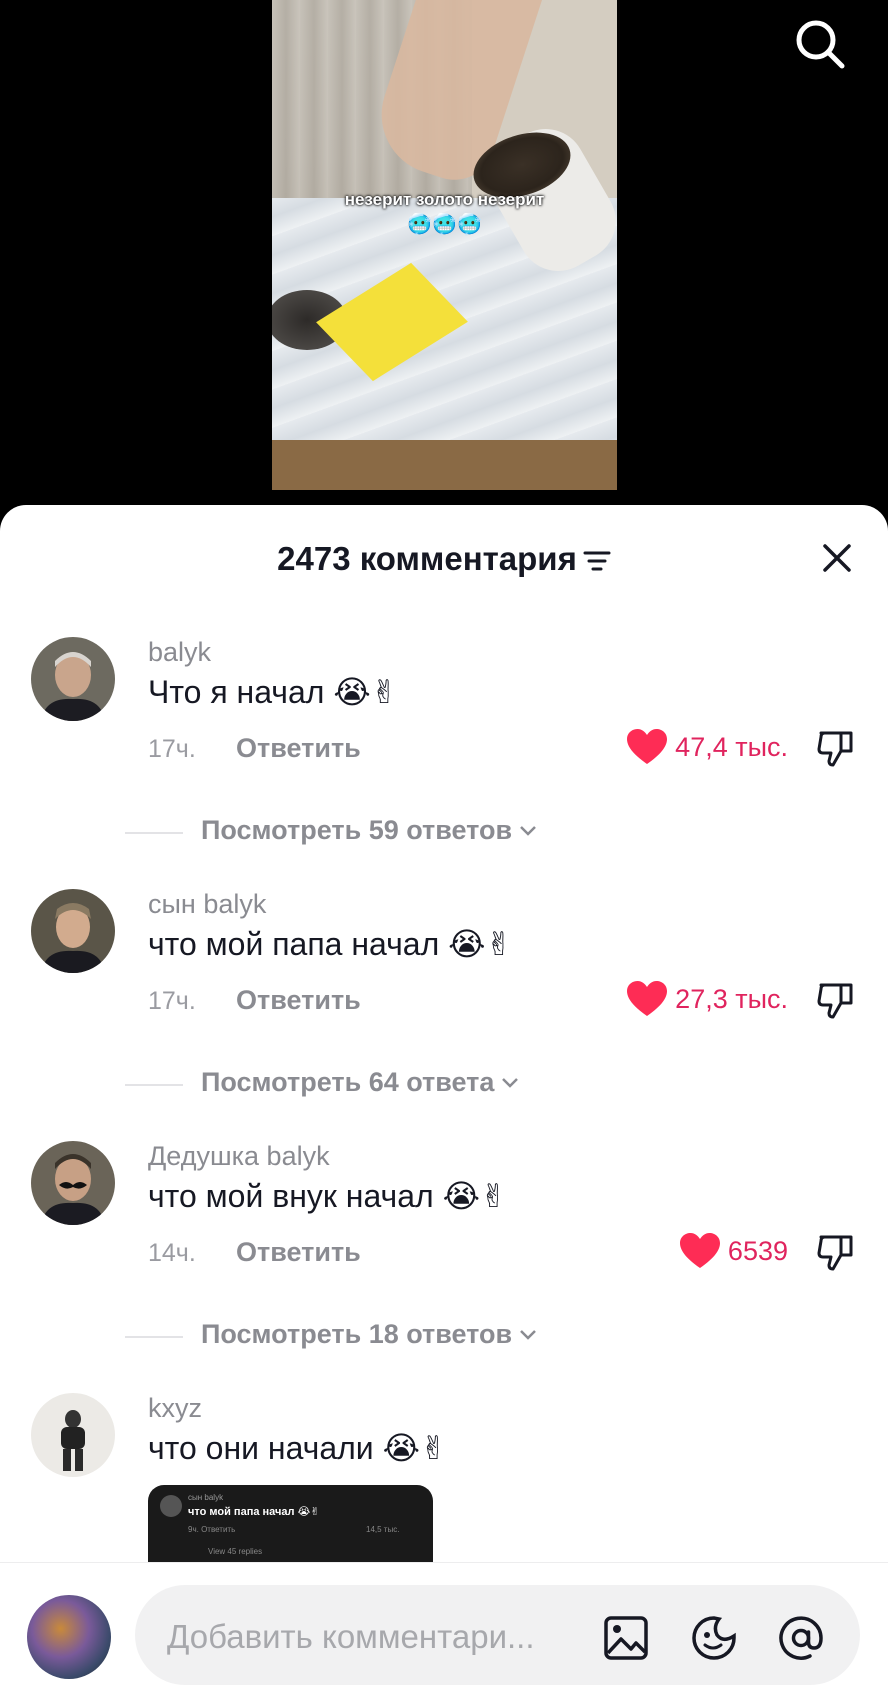 This screenshot has height=1704, width=888. I want to click on comment-time: 14ч., so click(172, 1253).